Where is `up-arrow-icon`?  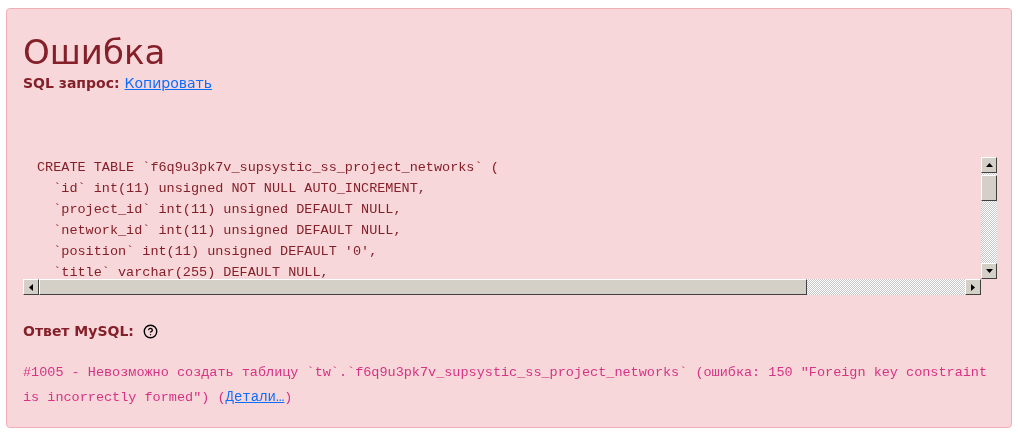 up-arrow-icon is located at coordinates (989, 165).